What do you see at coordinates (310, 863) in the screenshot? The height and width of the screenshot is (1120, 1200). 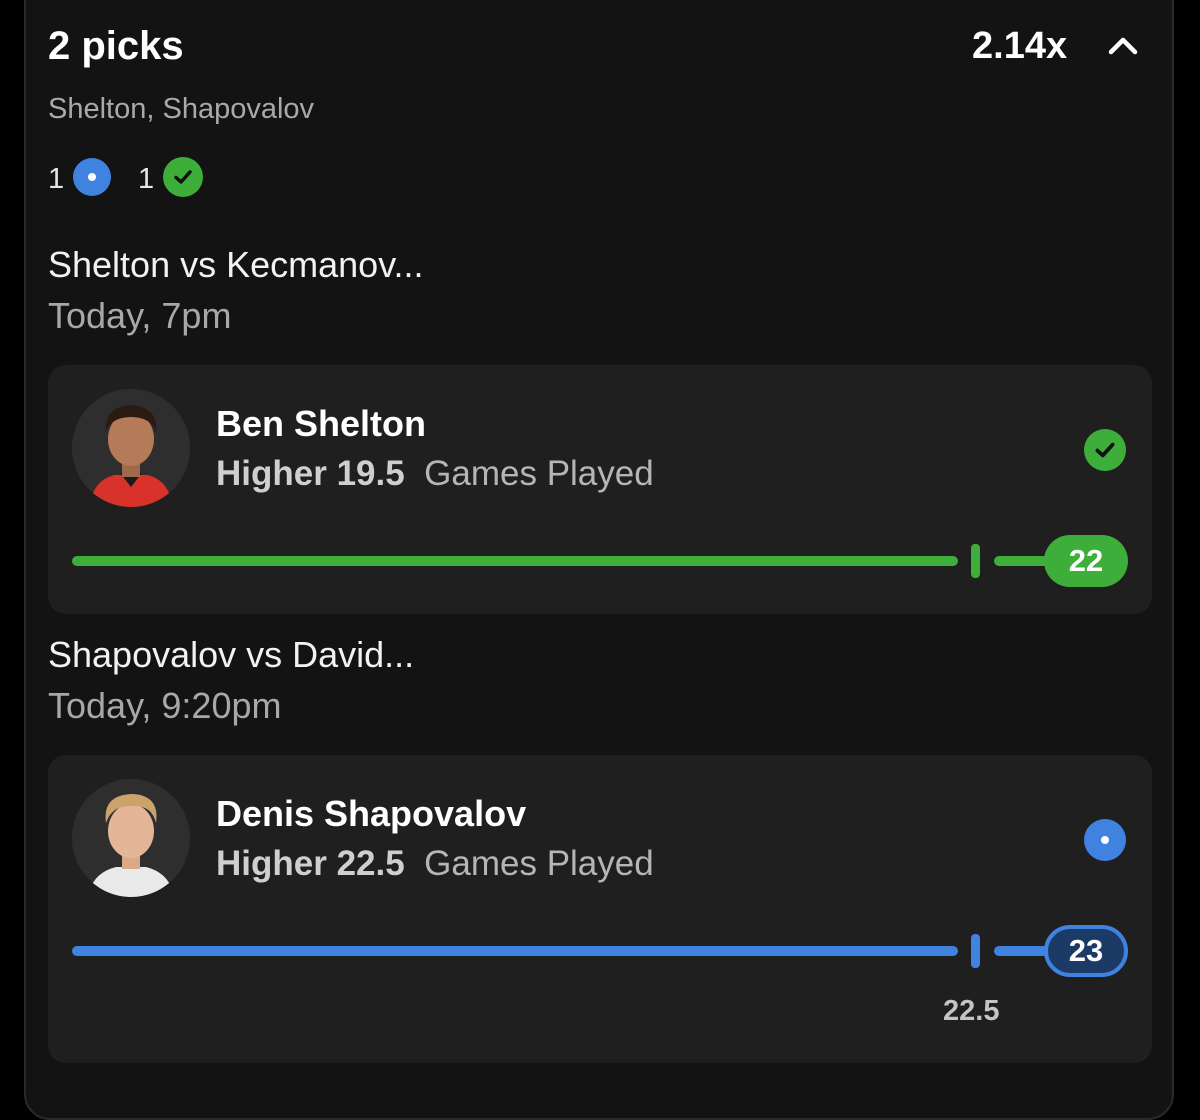 I see `pick-direction: Higher 22.5` at bounding box center [310, 863].